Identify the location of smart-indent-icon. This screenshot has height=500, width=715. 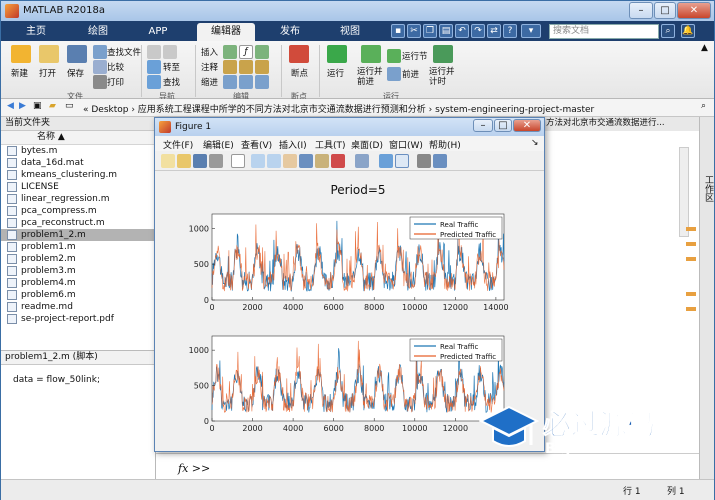
(230, 82).